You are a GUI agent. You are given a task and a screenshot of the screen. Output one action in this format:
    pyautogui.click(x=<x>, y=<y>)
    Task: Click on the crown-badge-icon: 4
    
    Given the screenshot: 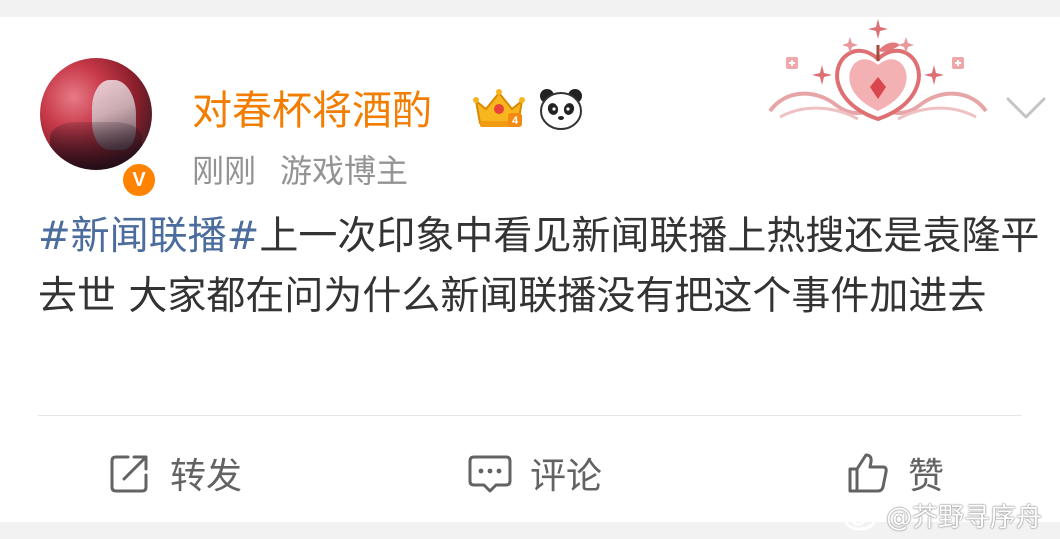 What is the action you would take?
    pyautogui.click(x=499, y=109)
    